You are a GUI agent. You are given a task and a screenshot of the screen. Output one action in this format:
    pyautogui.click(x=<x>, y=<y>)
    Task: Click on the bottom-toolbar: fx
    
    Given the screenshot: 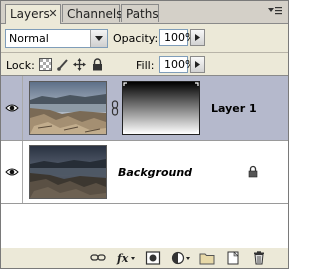 What is the action you would take?
    pyautogui.click(x=144, y=258)
    